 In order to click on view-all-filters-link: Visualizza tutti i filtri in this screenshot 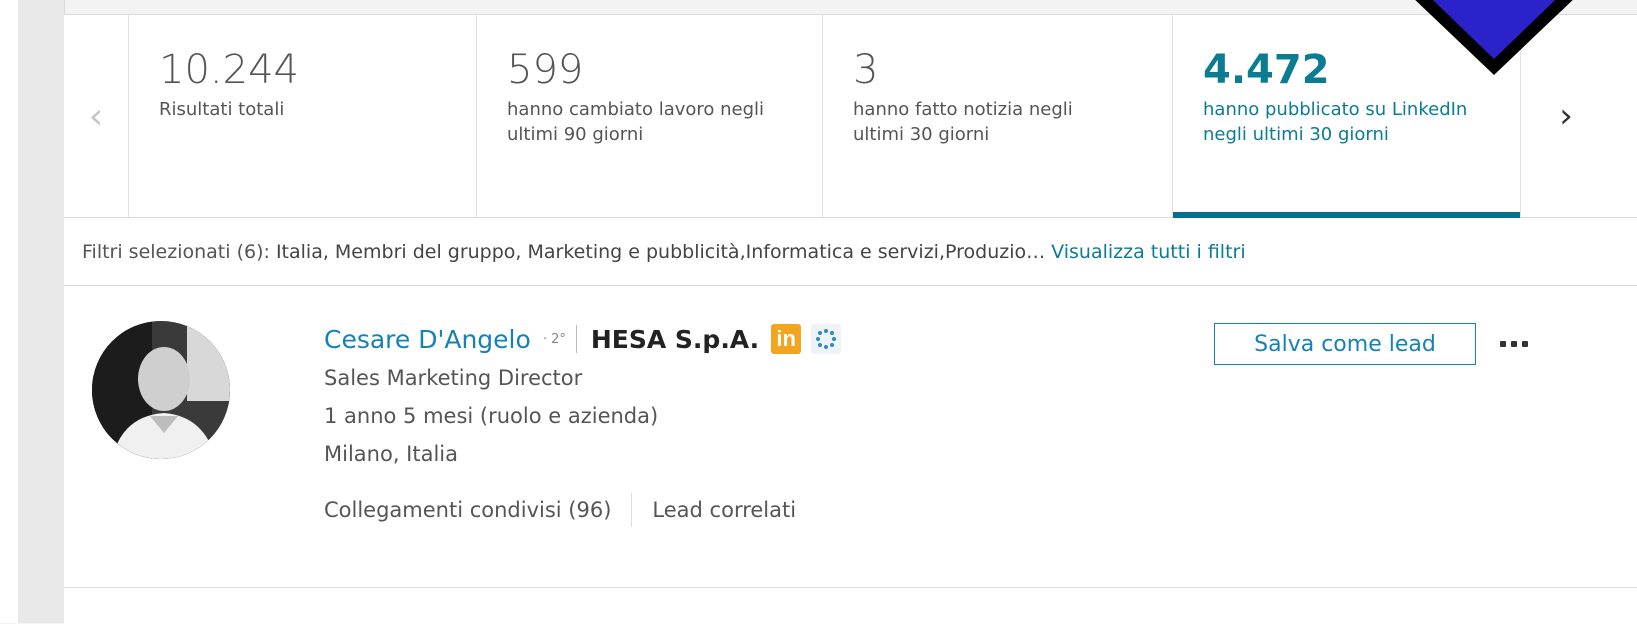, I will do `click(1148, 252)`.